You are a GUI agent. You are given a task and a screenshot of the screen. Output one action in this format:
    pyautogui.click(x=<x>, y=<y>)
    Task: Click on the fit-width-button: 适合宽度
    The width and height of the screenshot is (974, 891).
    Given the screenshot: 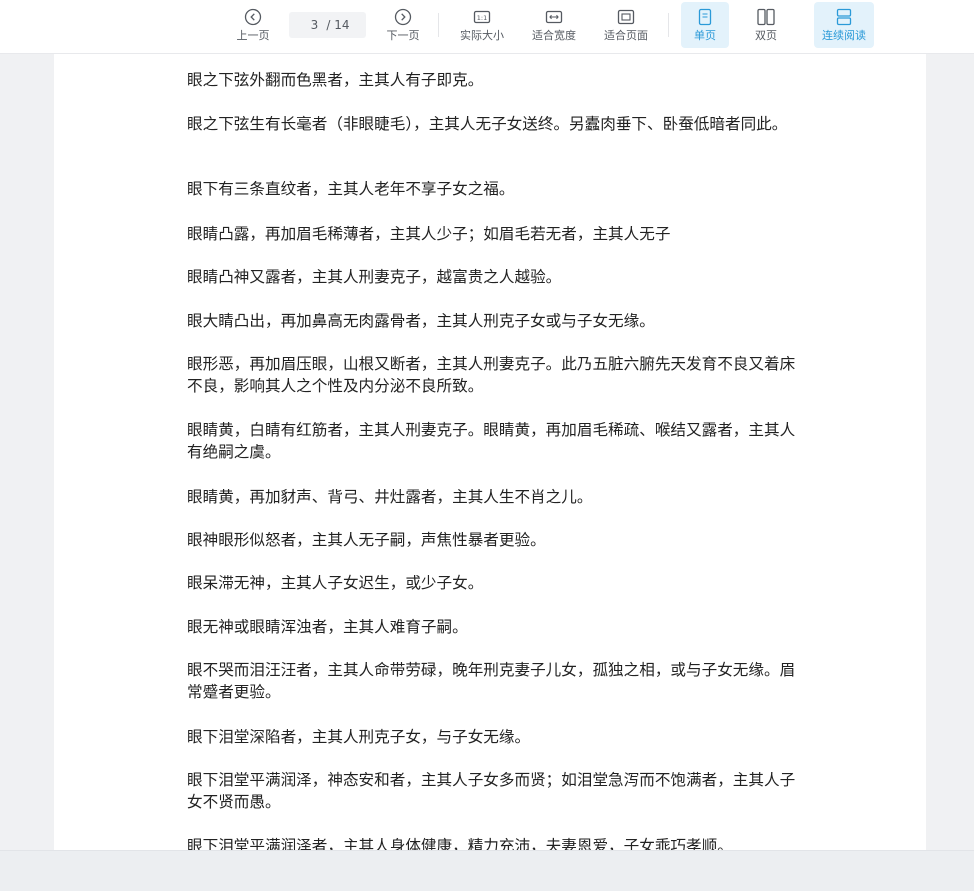 What is the action you would take?
    pyautogui.click(x=554, y=25)
    